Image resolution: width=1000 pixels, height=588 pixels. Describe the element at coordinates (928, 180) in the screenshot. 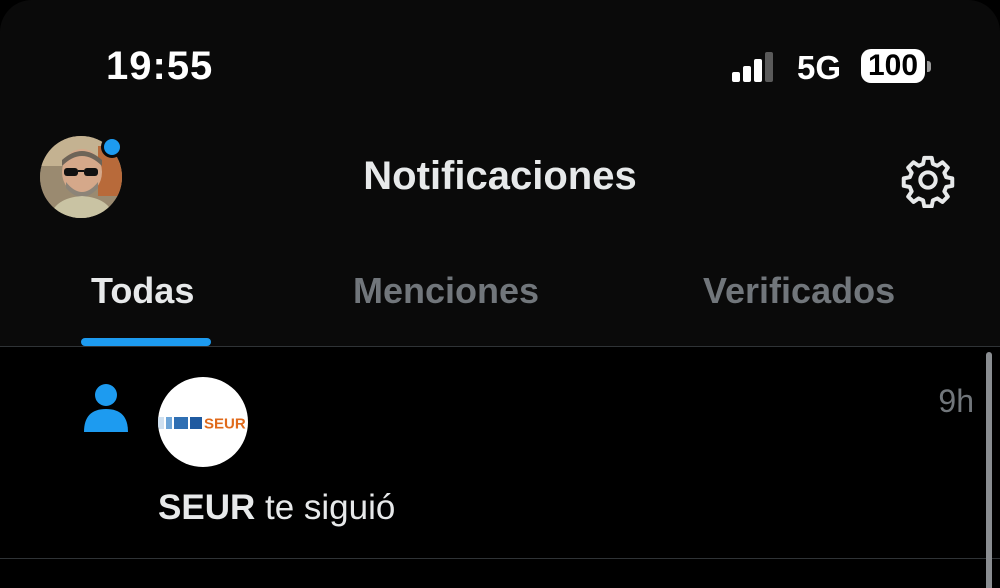

I see `gear-icon` at that location.